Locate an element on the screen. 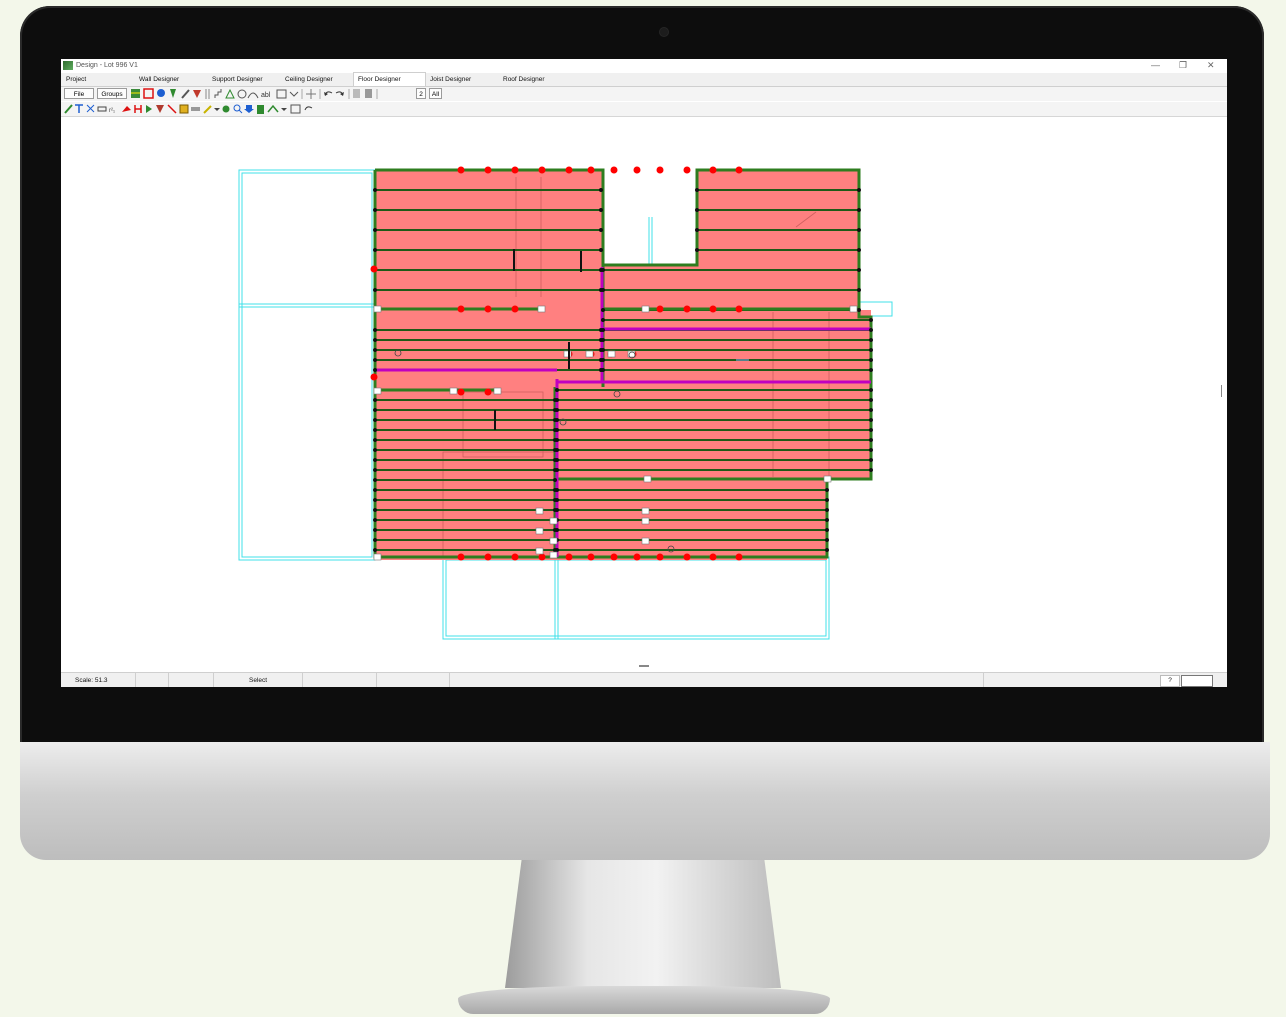 Image resolution: width=1286 pixels, height=1017 pixels. page-tool-icon is located at coordinates (260, 109).